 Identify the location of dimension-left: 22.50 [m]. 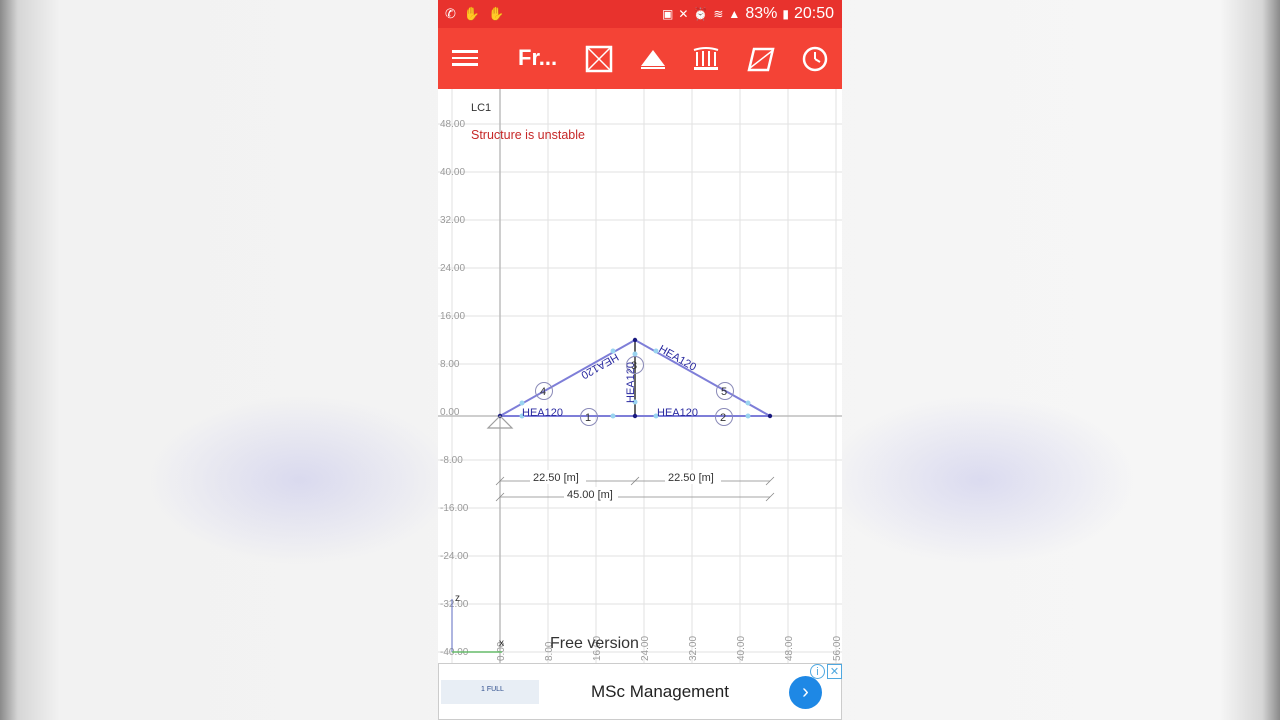
(556, 478).